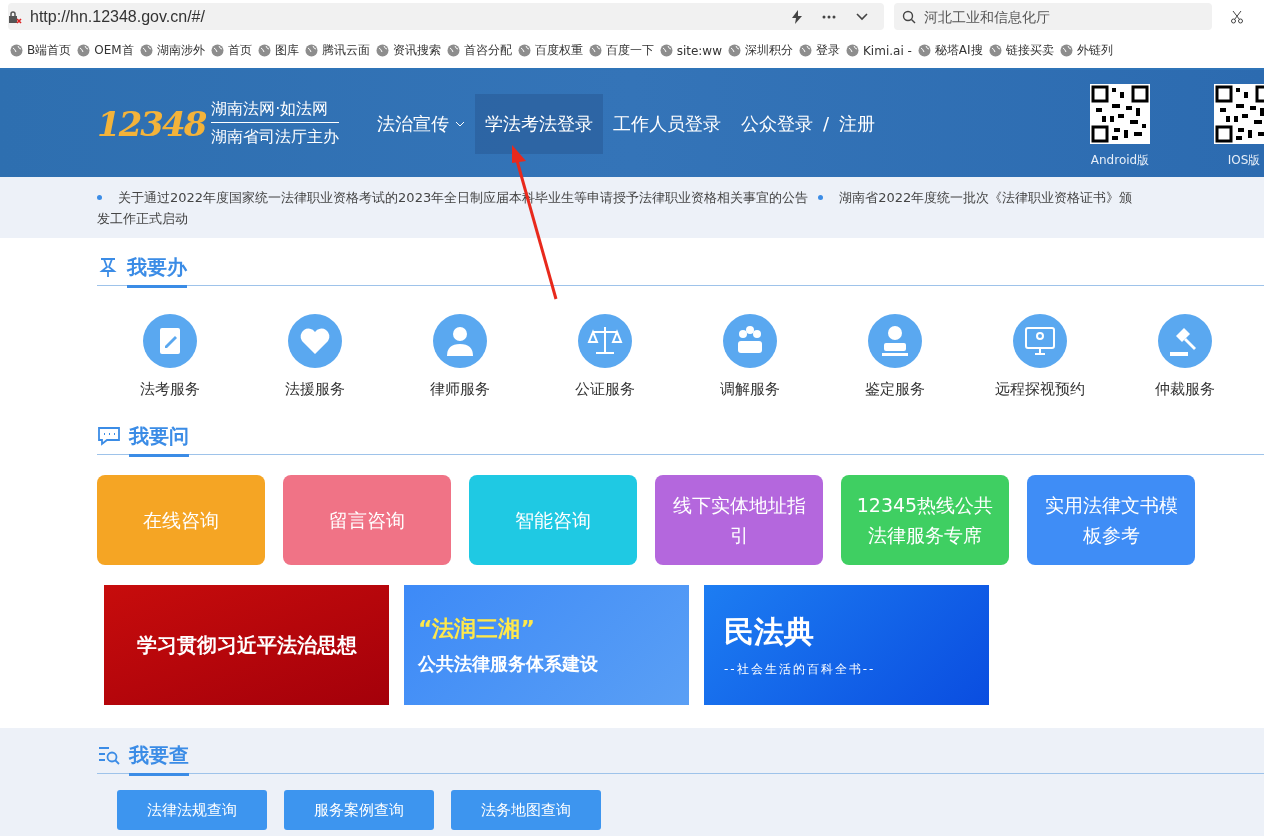 The image size is (1264, 836). Describe the element at coordinates (846, 645) in the screenshot. I see `promo-banner: 民法典 --社会生活的百科全书--` at that location.